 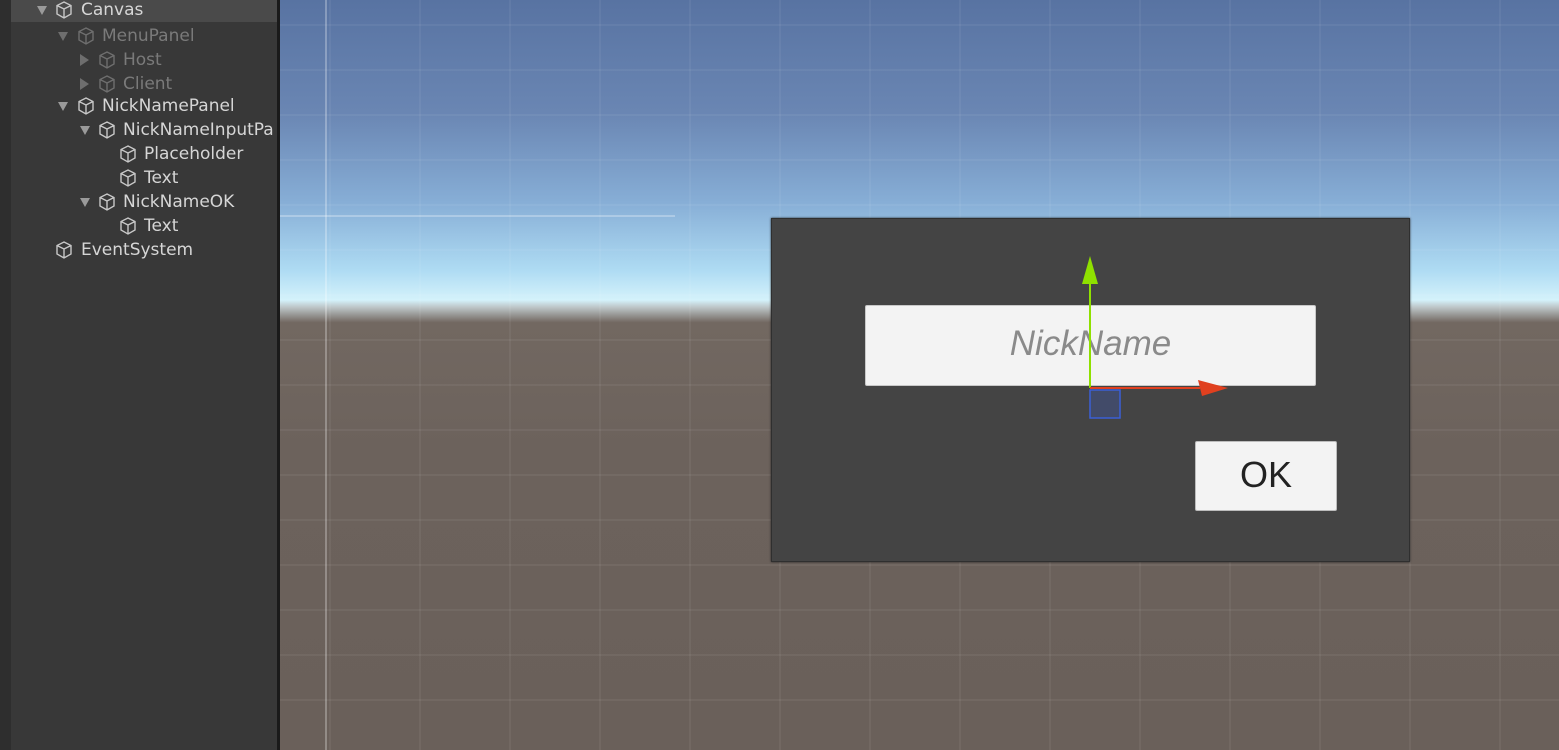 I want to click on hierarchy-item-nicknamepanel: NickNamePanel, so click(x=144, y=106).